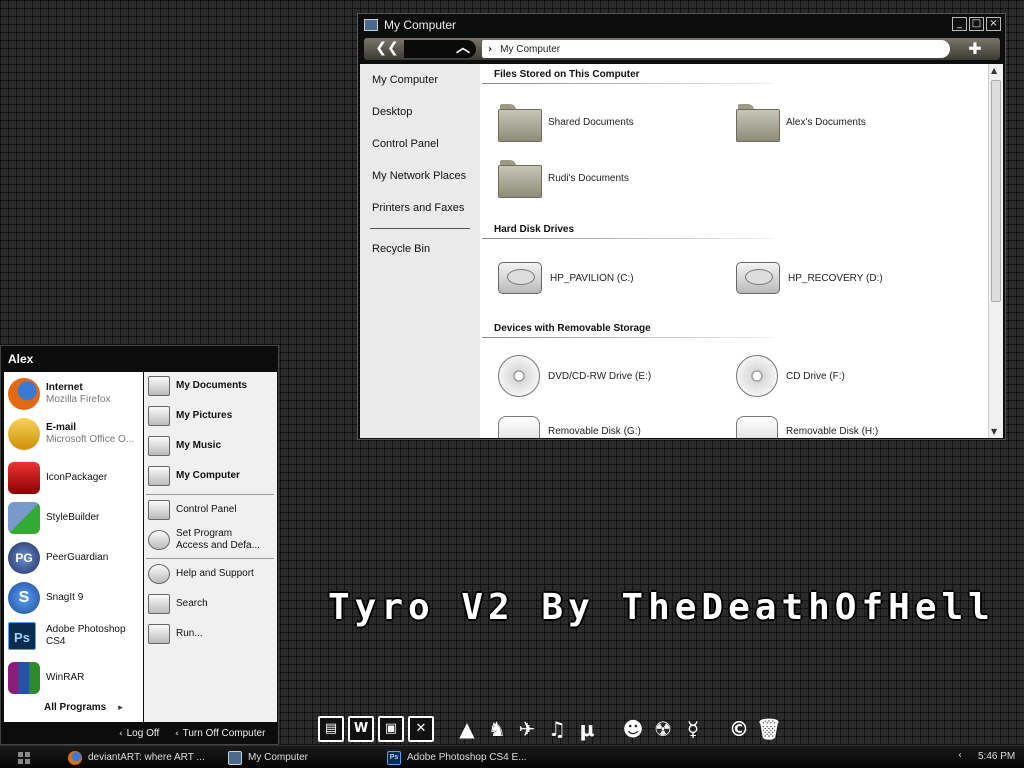 Image resolution: width=1024 pixels, height=768 pixels. I want to click on start-item-title: WinRAR, so click(65, 677).